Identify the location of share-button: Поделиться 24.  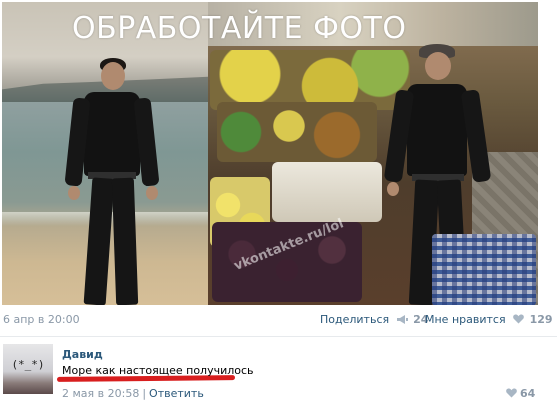
(374, 319).